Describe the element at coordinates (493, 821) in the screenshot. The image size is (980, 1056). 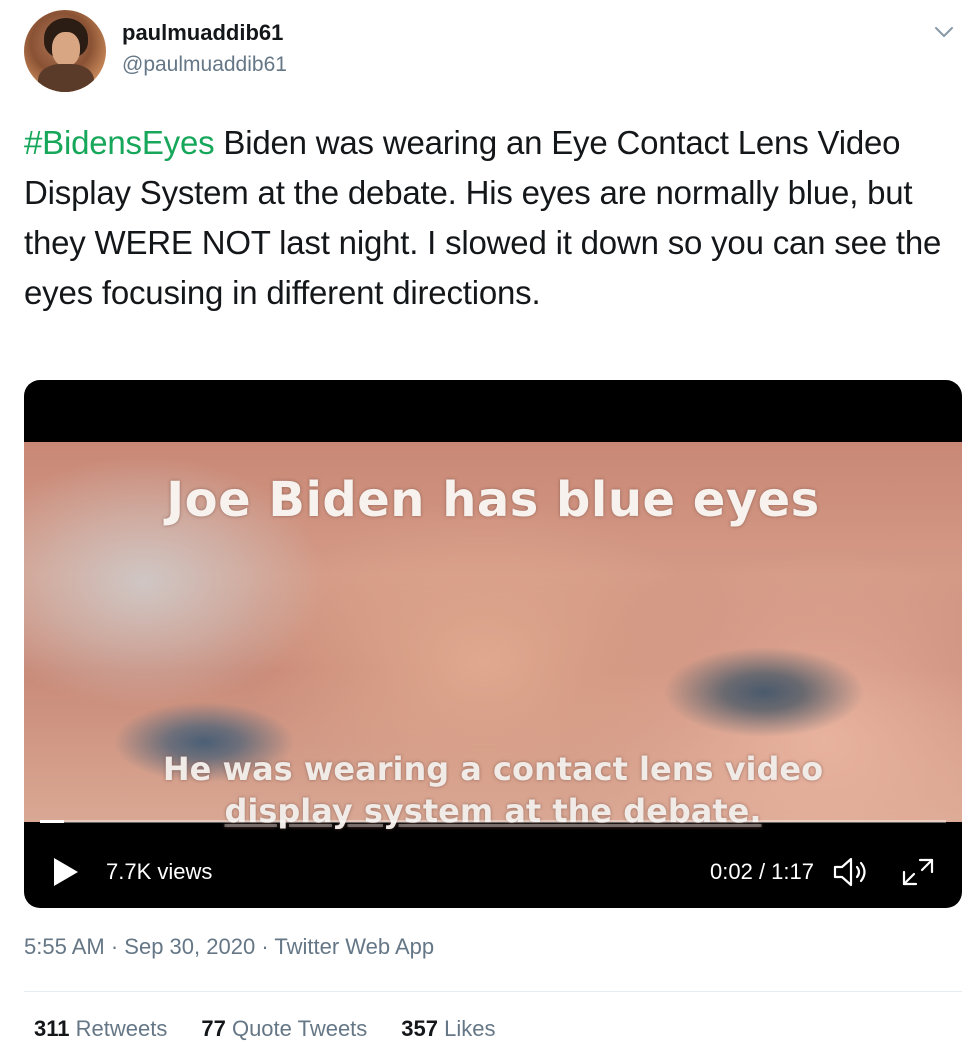
I see `video-progress-bar` at that location.